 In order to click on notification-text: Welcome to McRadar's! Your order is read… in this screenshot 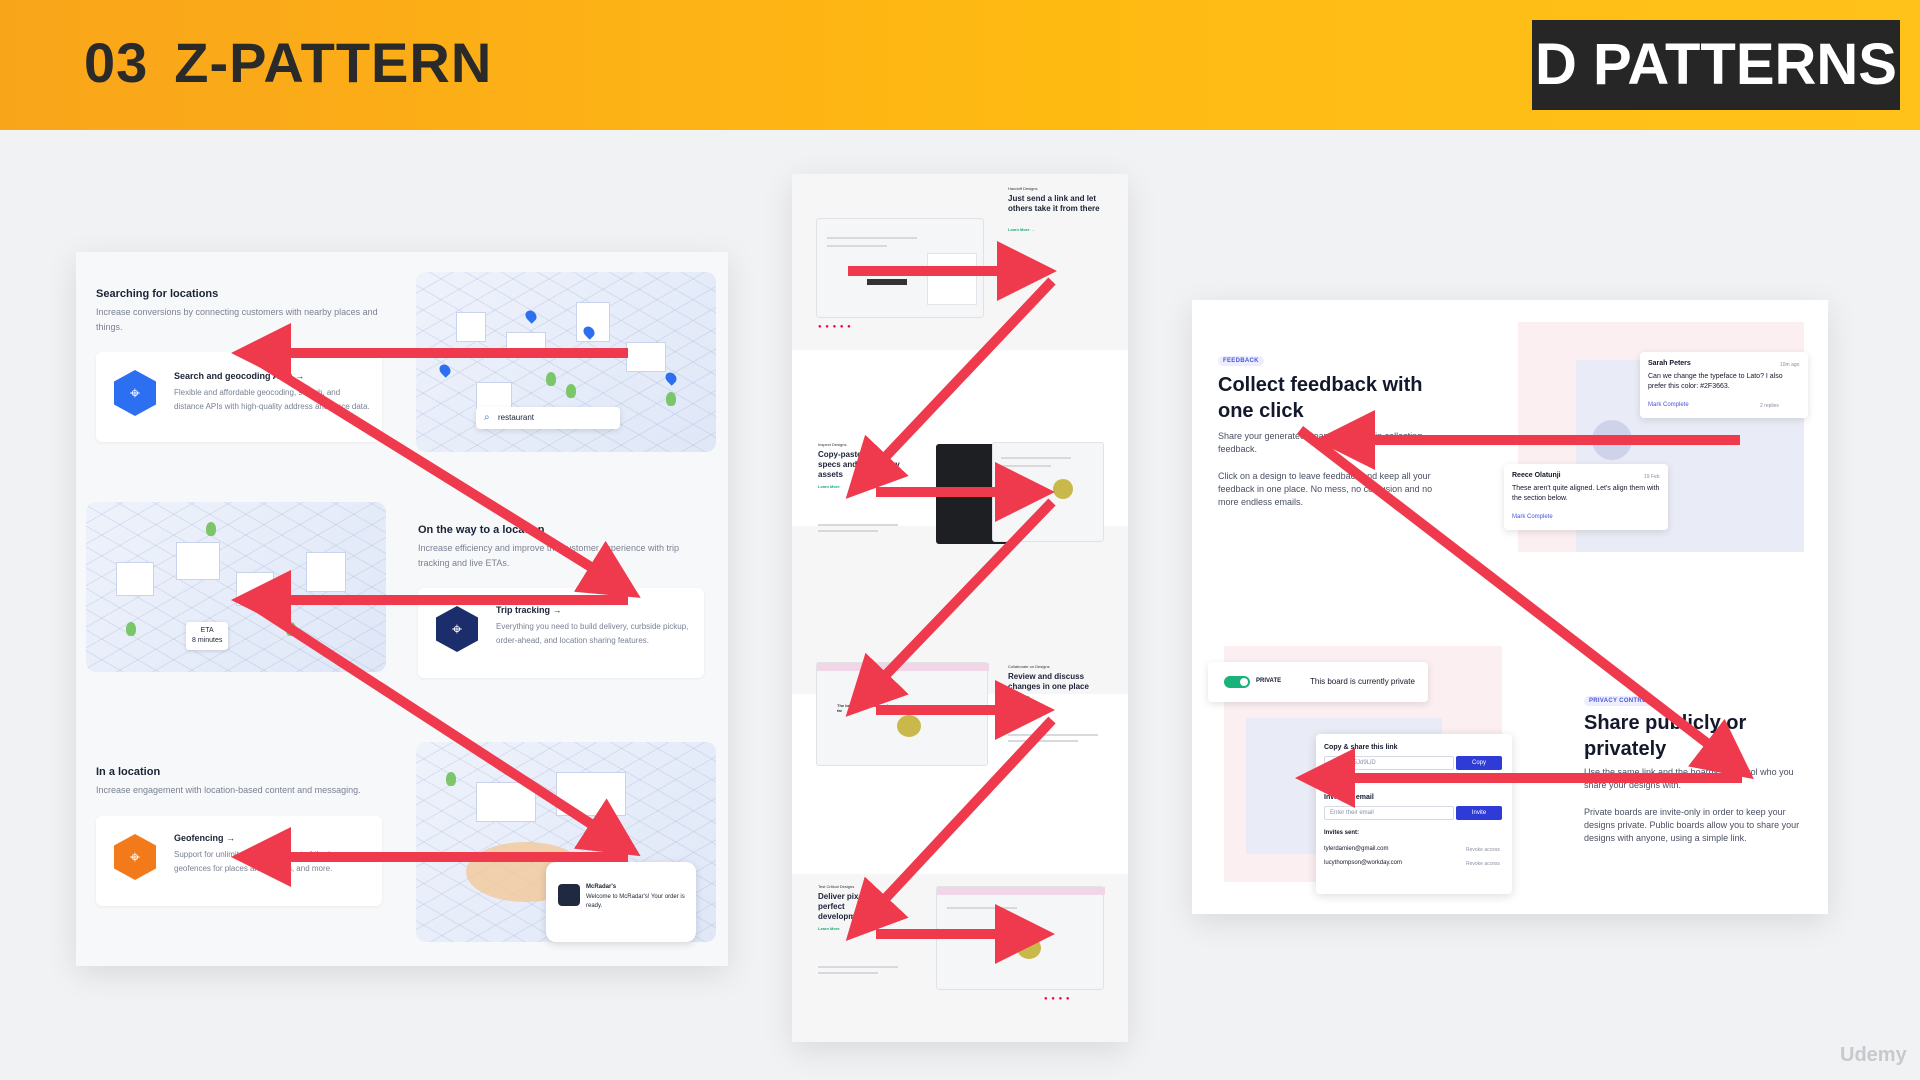, I will do `click(635, 901)`.